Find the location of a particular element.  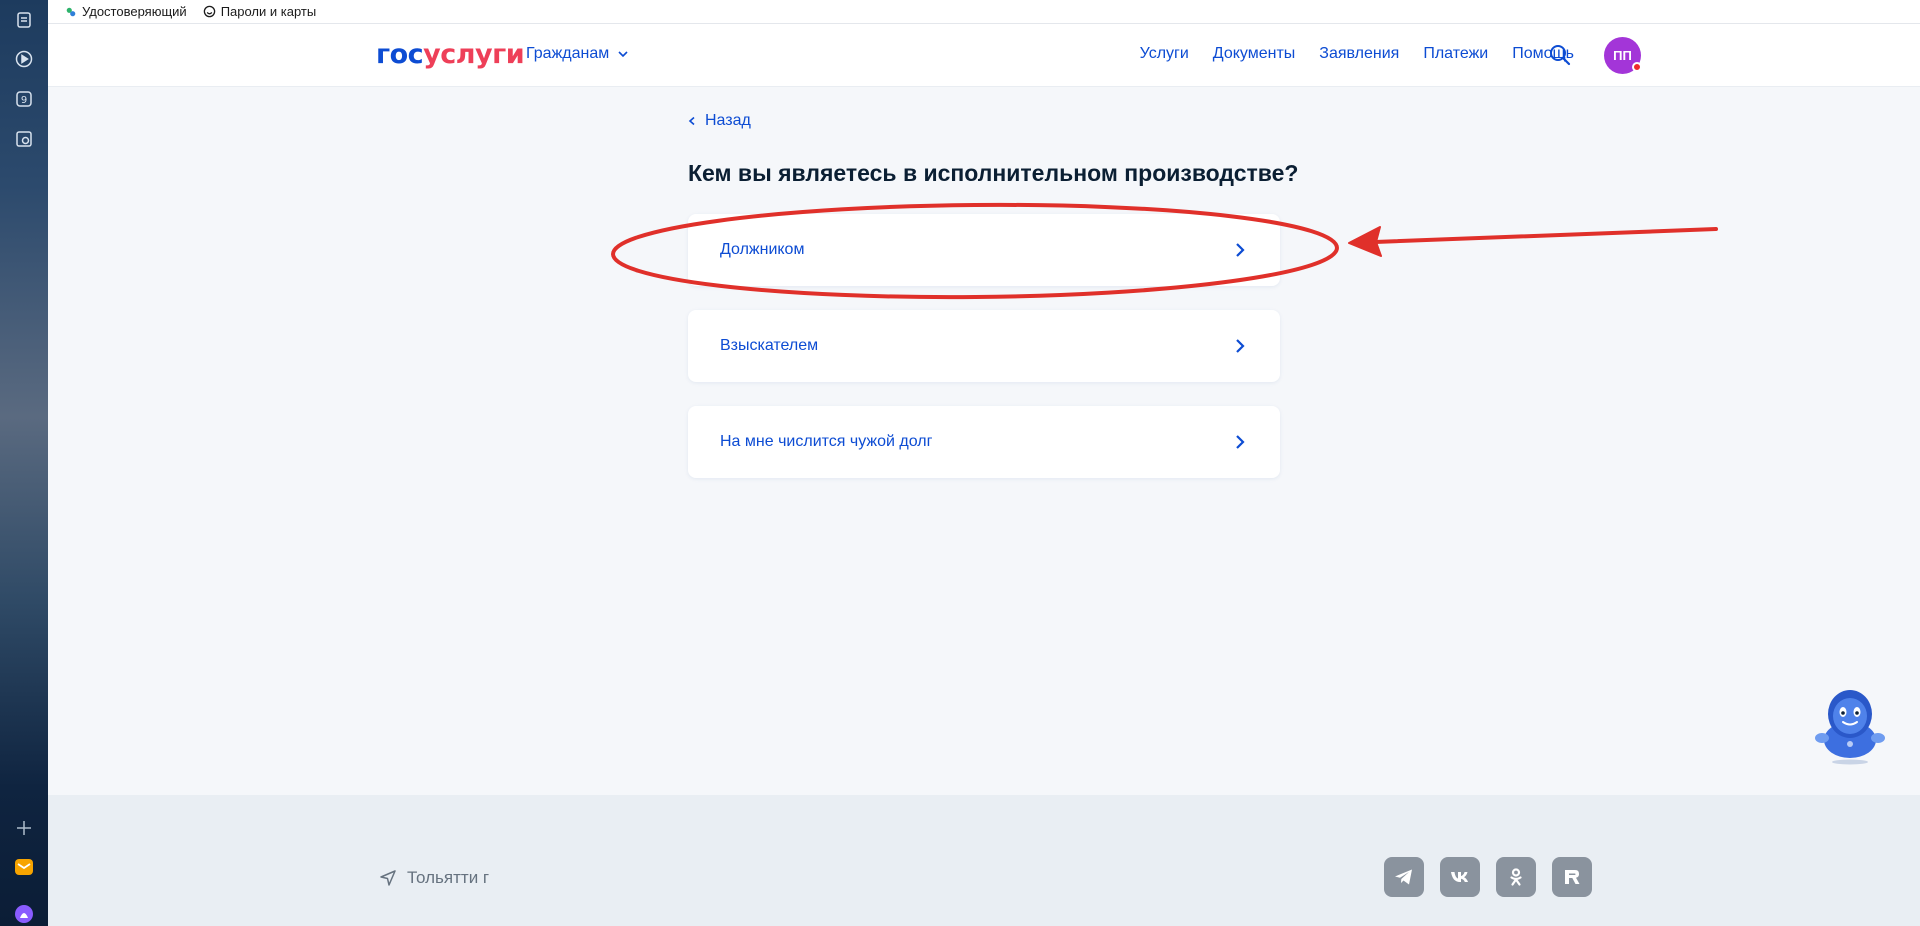

alice-icon is located at coordinates (24, 914).